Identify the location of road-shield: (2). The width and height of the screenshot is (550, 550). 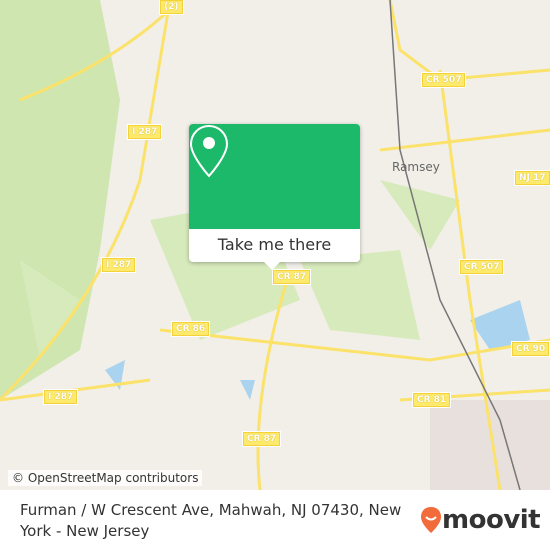
(171, 7).